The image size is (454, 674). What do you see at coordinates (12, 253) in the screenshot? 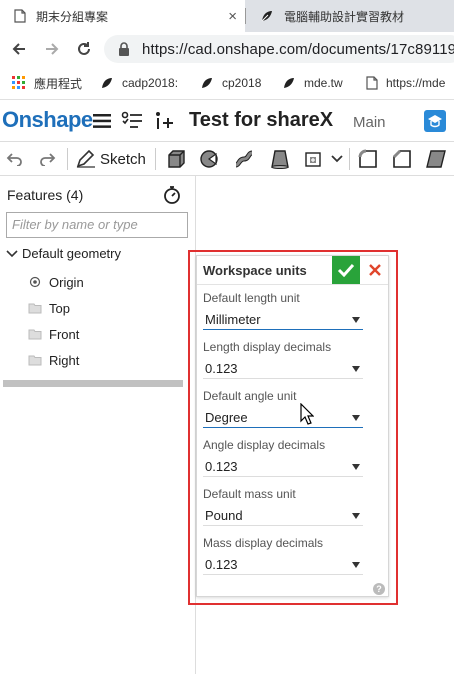
I see `chevron-down-icon` at bounding box center [12, 253].